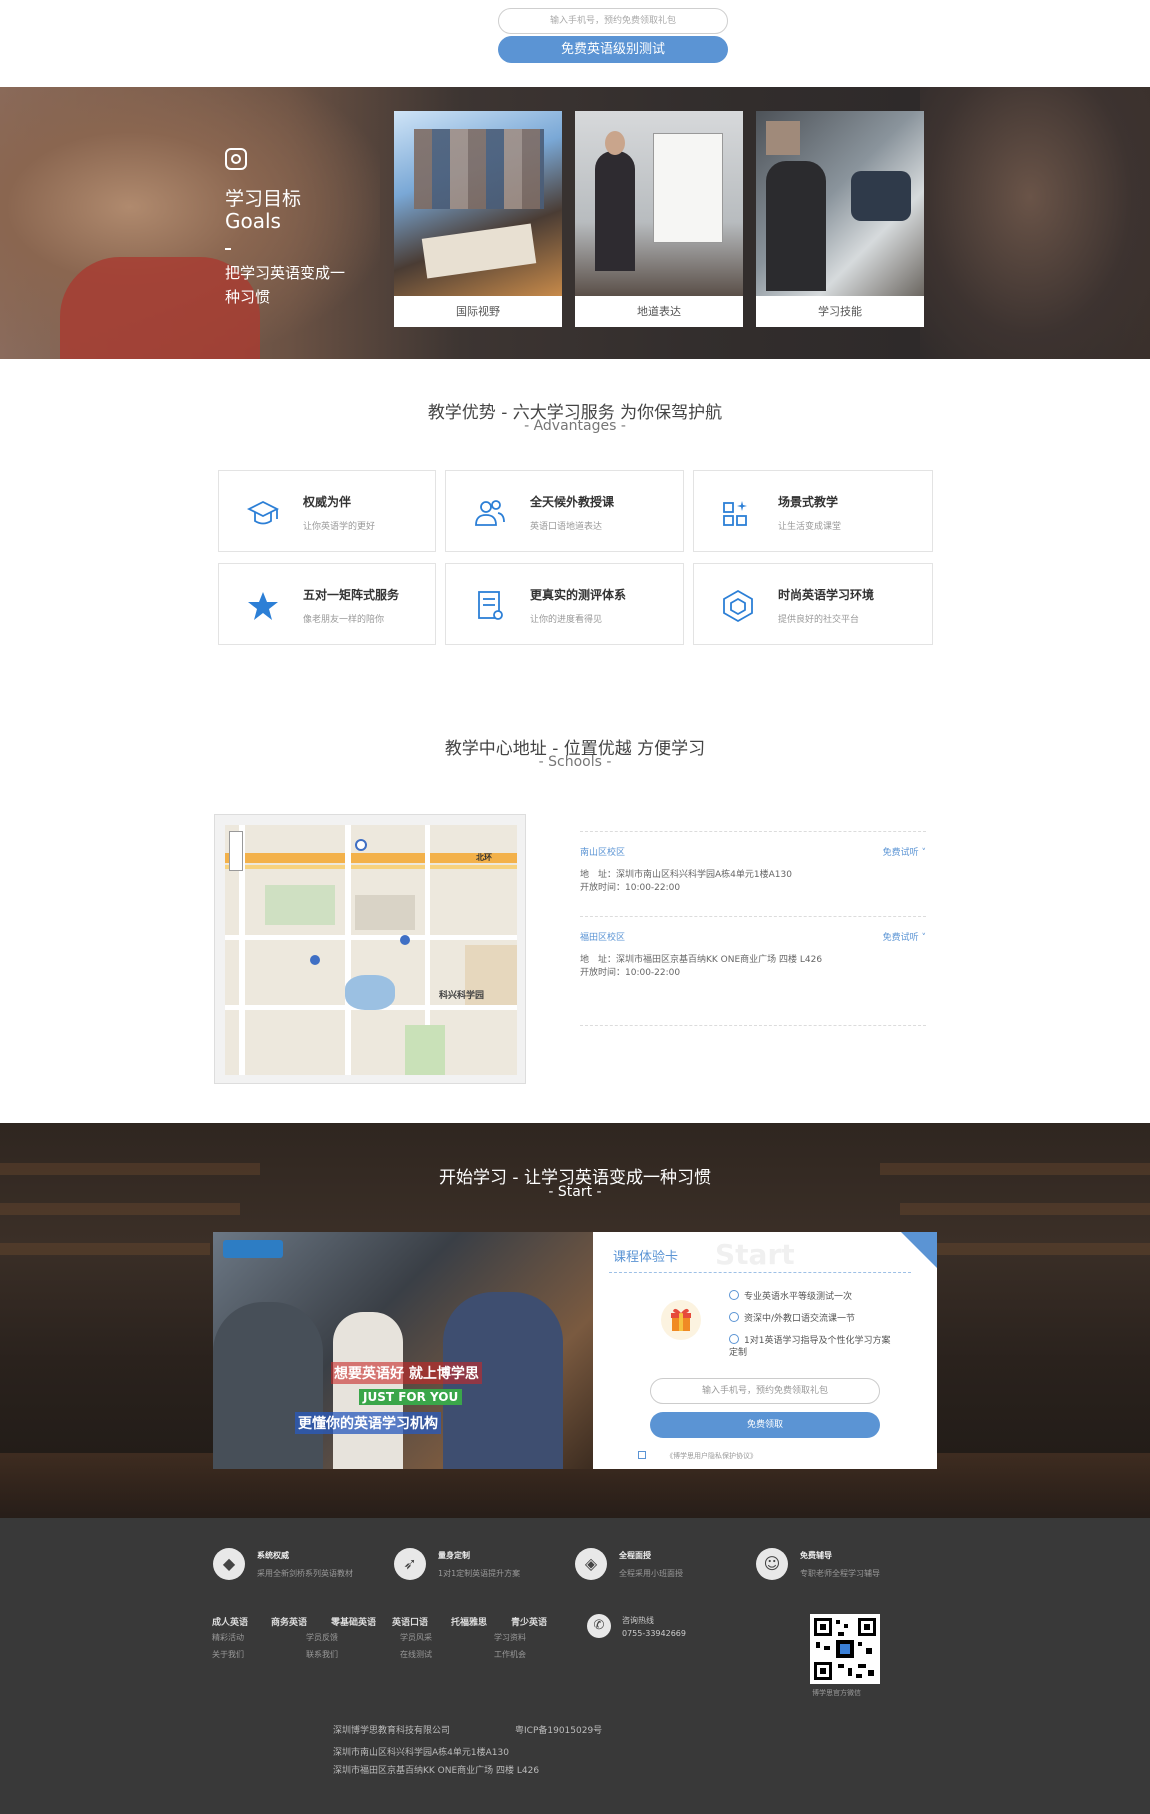 This screenshot has height=1814, width=1150. I want to click on feature-desc: 1对1定制英语提升方案, so click(479, 1573).